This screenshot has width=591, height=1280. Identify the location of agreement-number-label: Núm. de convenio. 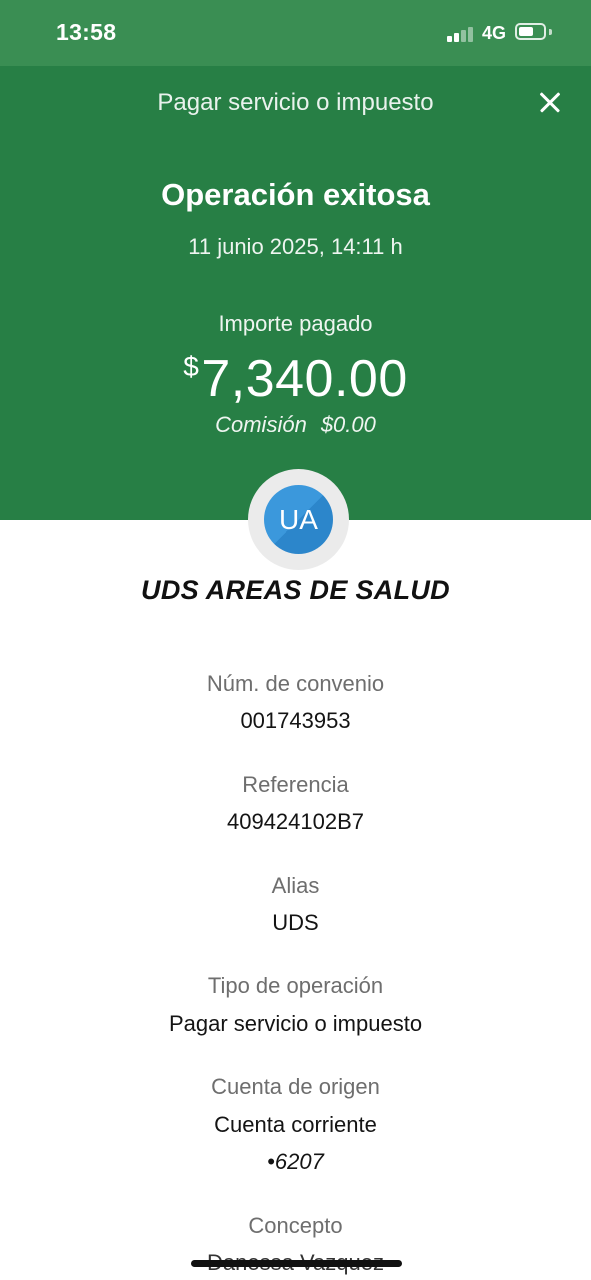
(295, 683).